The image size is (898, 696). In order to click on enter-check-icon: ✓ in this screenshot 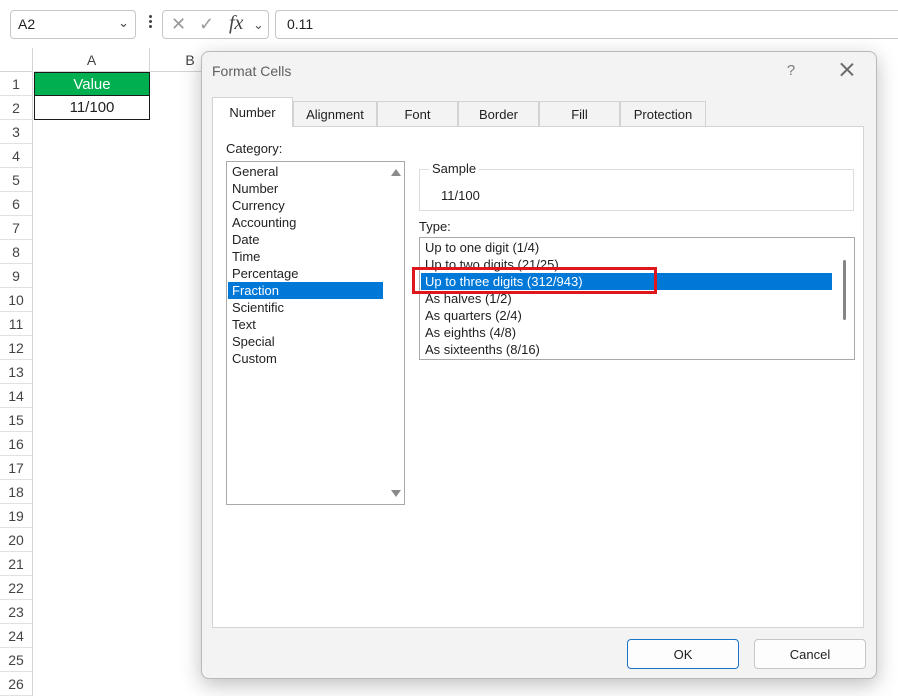, I will do `click(206, 24)`.